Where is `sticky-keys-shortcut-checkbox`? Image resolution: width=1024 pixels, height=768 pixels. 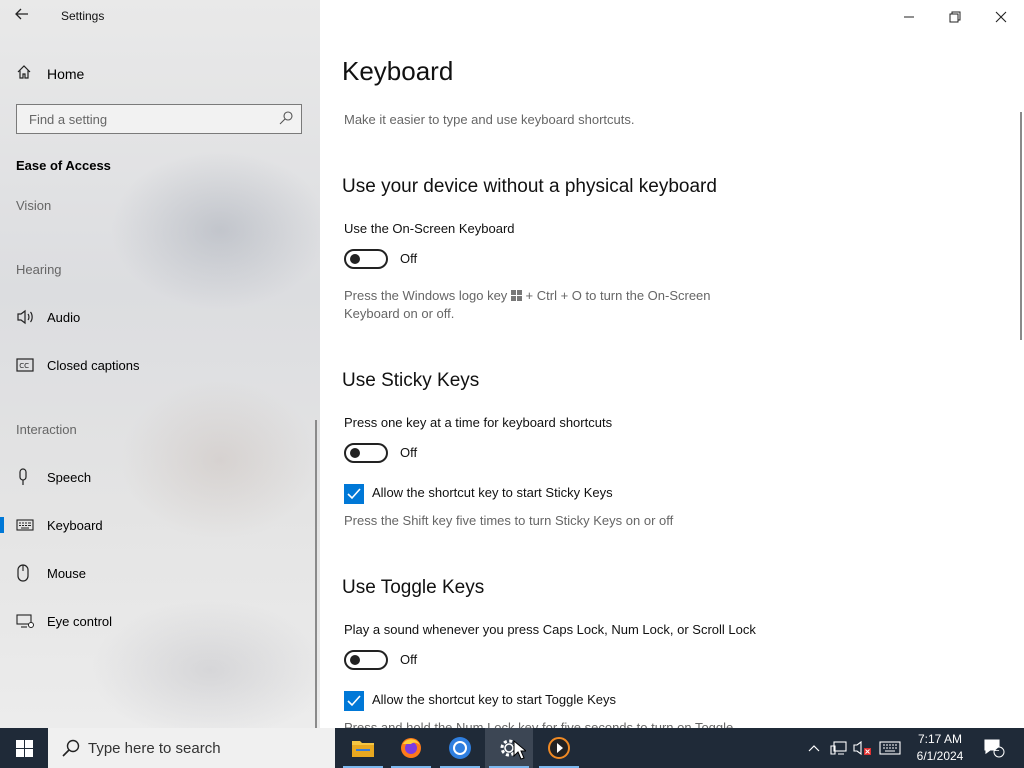
sticky-keys-shortcut-checkbox is located at coordinates (354, 494).